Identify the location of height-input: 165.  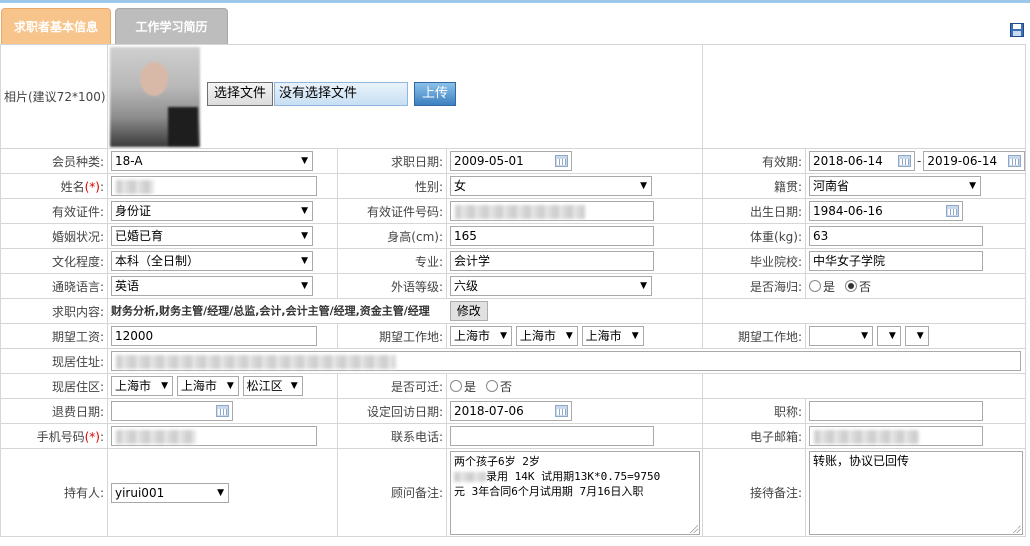
(552, 236).